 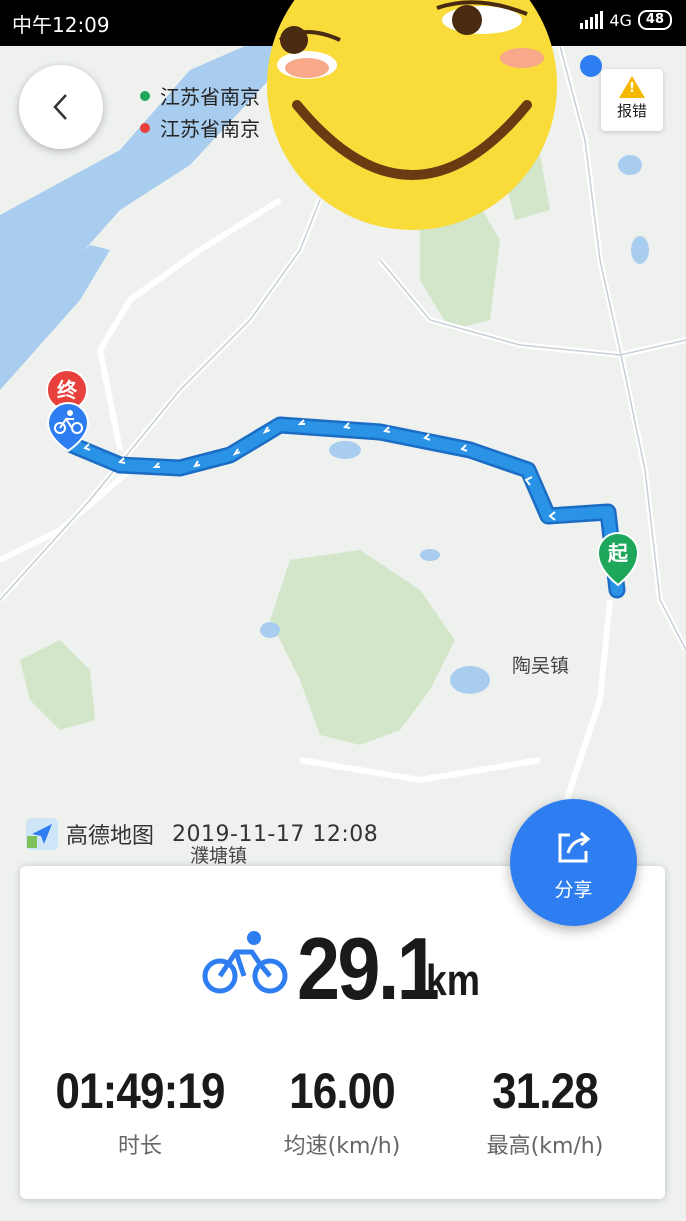 What do you see at coordinates (210, 129) in the screenshot?
I see `end-location-text: 江苏省南京` at bounding box center [210, 129].